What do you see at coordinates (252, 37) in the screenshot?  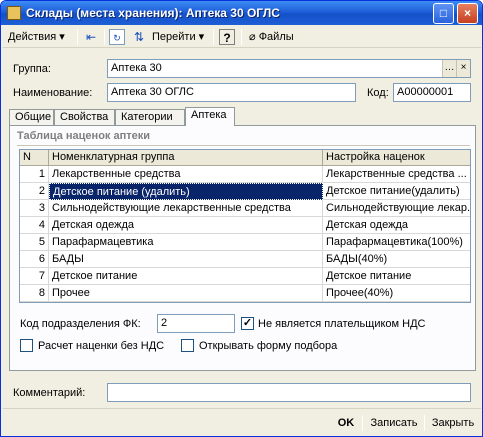 I see `paperclip-icon: ⌀` at bounding box center [252, 37].